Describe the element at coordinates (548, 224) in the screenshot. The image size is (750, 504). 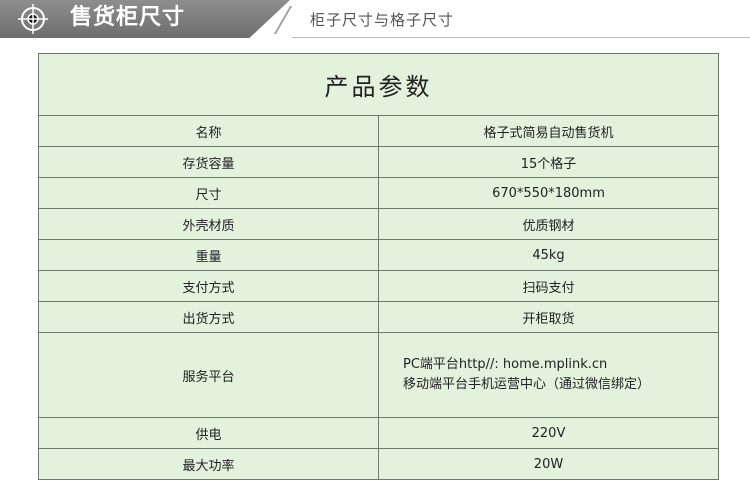
I see `row-value: 优质钢材` at that location.